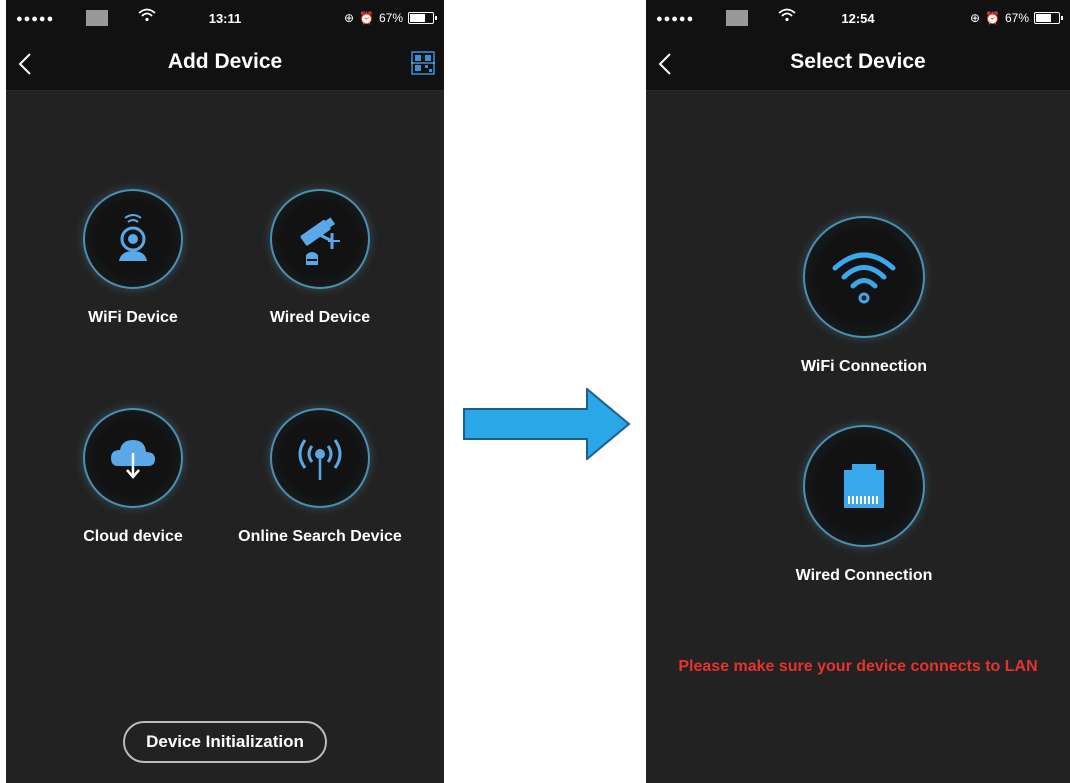 The height and width of the screenshot is (783, 1070). Describe the element at coordinates (864, 366) in the screenshot. I see `wifi-connection-label: WiFi Connection` at that location.